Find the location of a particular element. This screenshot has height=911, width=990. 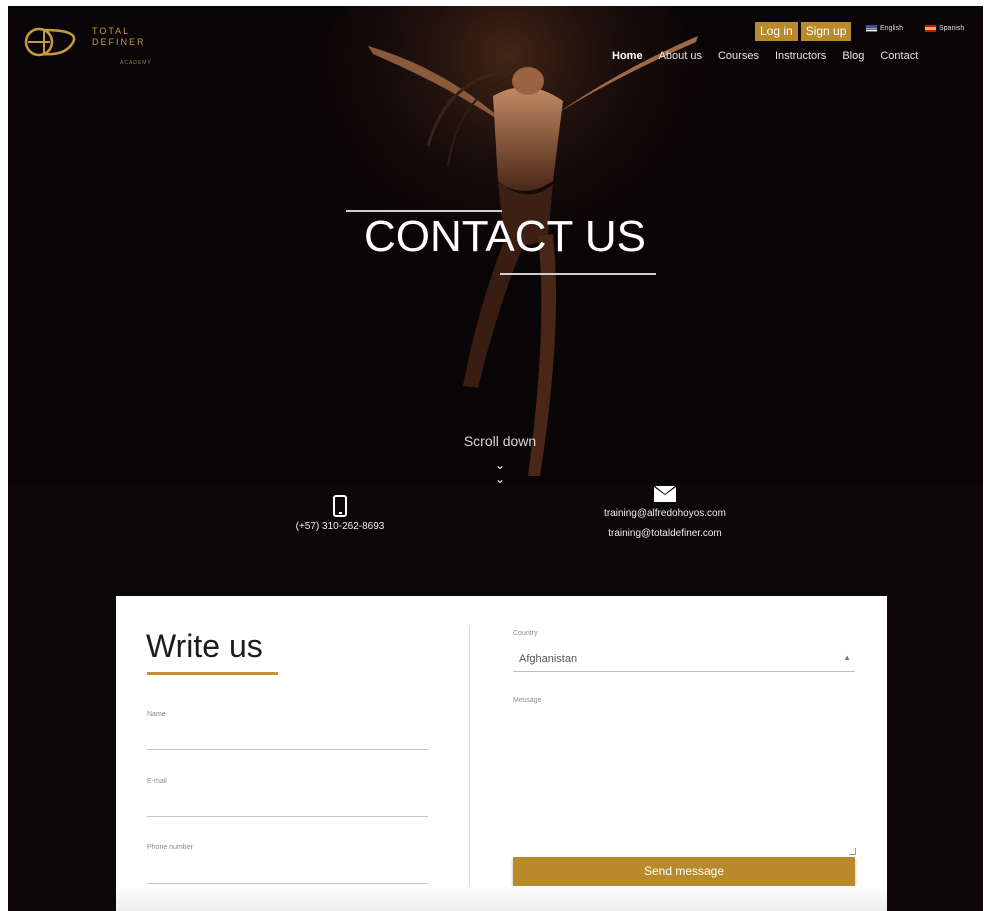

signup-button: Sign up is located at coordinates (826, 31).